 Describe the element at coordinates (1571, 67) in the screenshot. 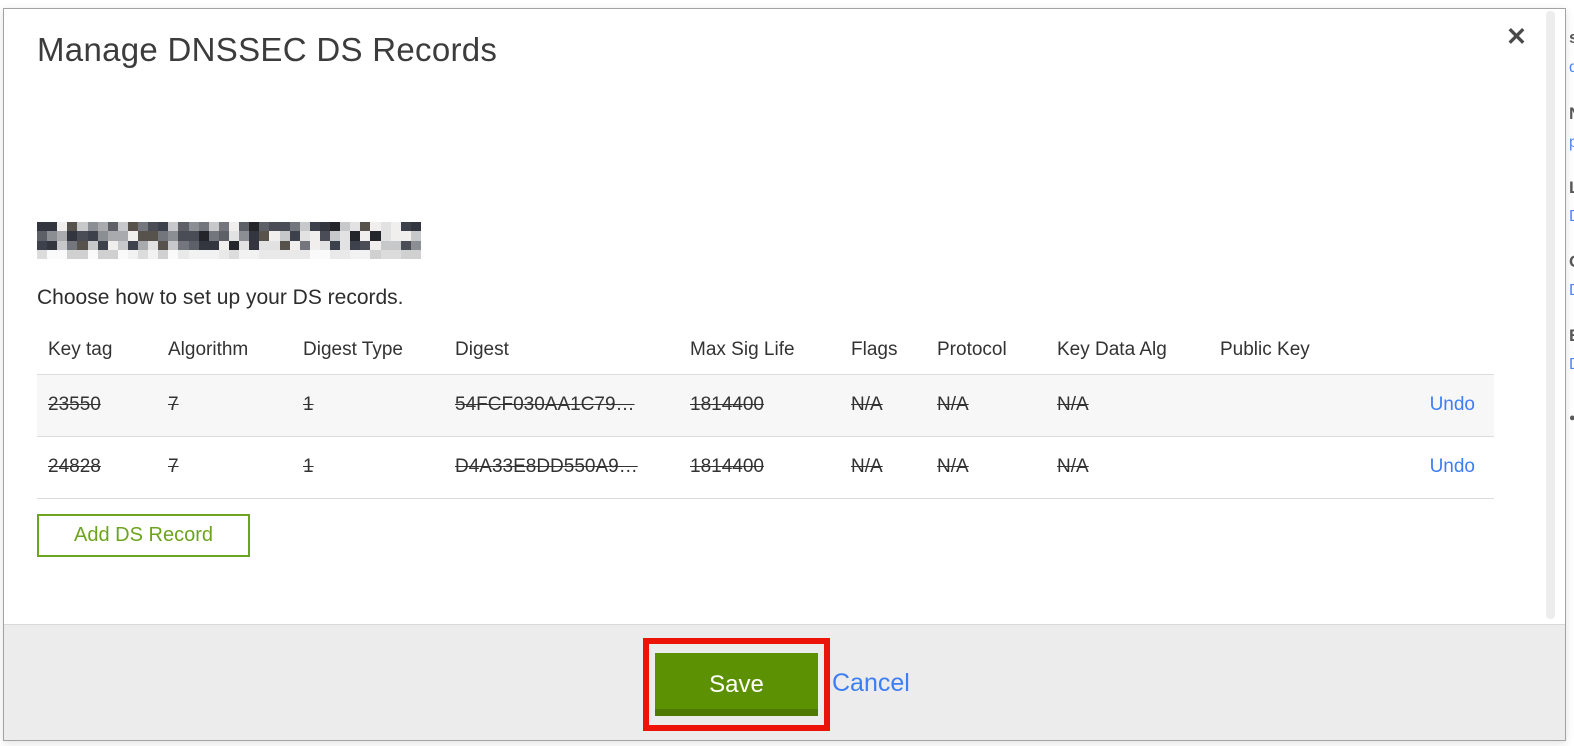

I see `background-text-fragment: d` at that location.